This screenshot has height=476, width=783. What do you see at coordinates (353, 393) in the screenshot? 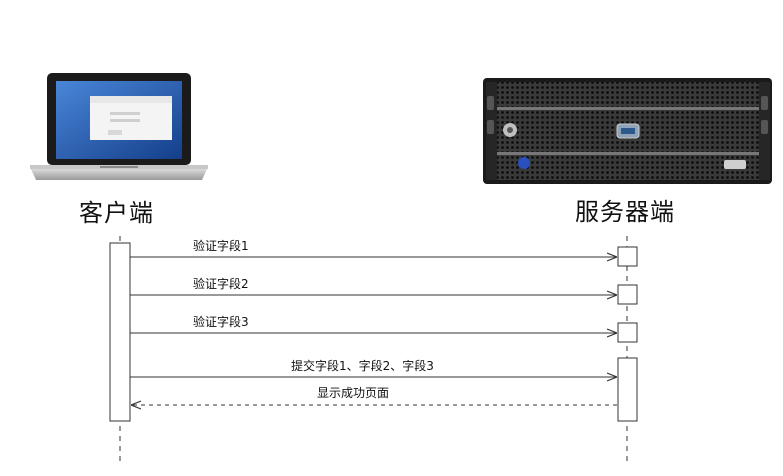
I see `message-label-5: 显示成功页面` at bounding box center [353, 393].